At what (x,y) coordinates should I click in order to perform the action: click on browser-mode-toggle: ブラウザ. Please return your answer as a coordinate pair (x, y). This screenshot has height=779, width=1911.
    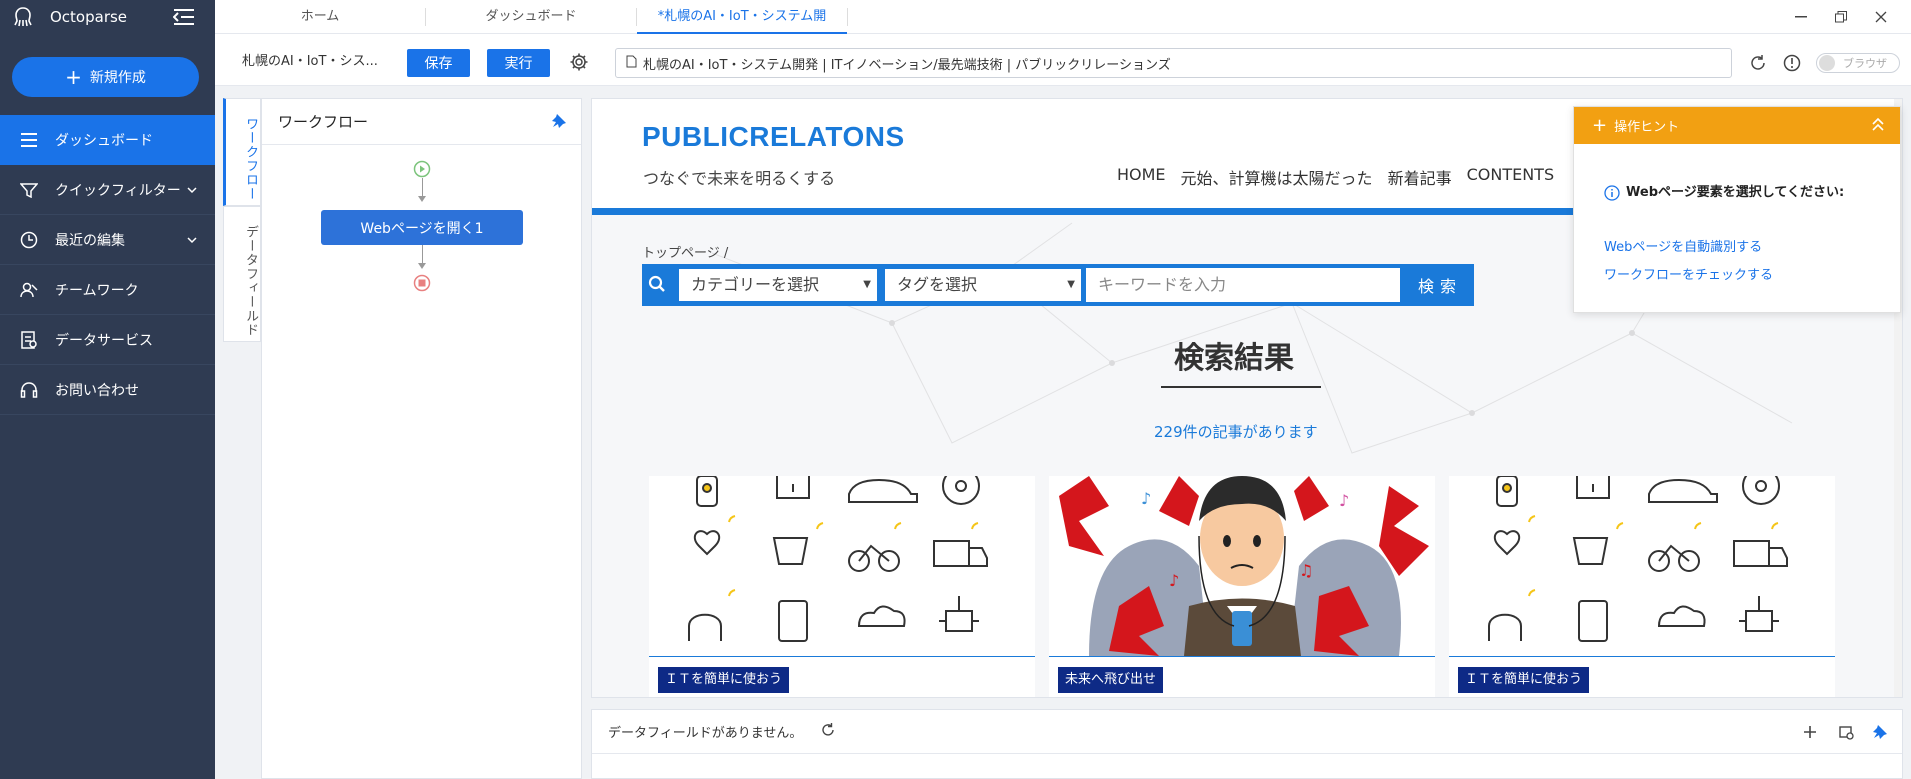
    Looking at the image, I should click on (1858, 63).